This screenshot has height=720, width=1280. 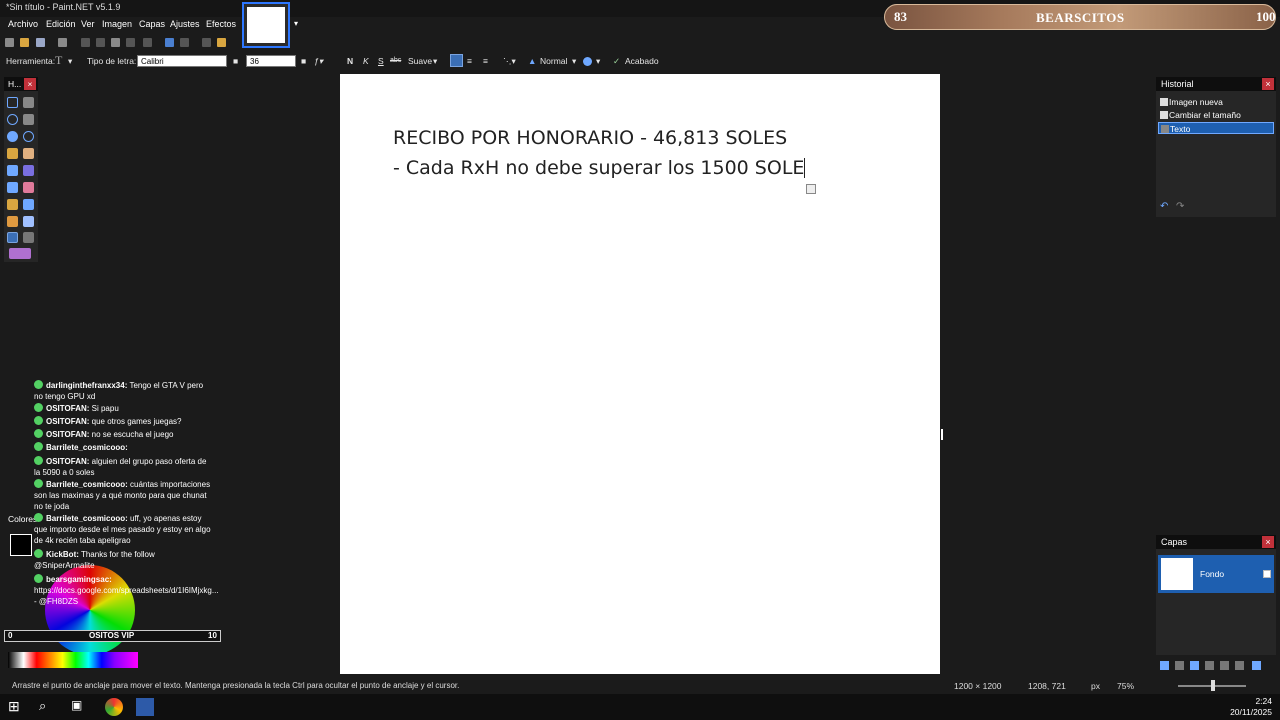 What do you see at coordinates (85, 42) in the screenshot?
I see `cut-icon` at bounding box center [85, 42].